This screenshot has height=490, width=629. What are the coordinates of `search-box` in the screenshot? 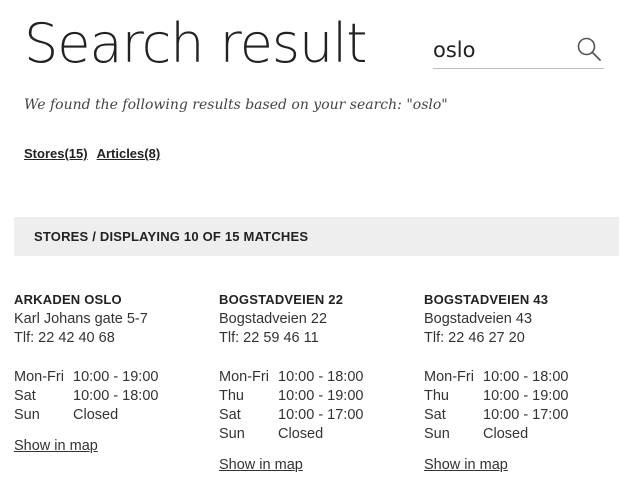 It's located at (518, 50).